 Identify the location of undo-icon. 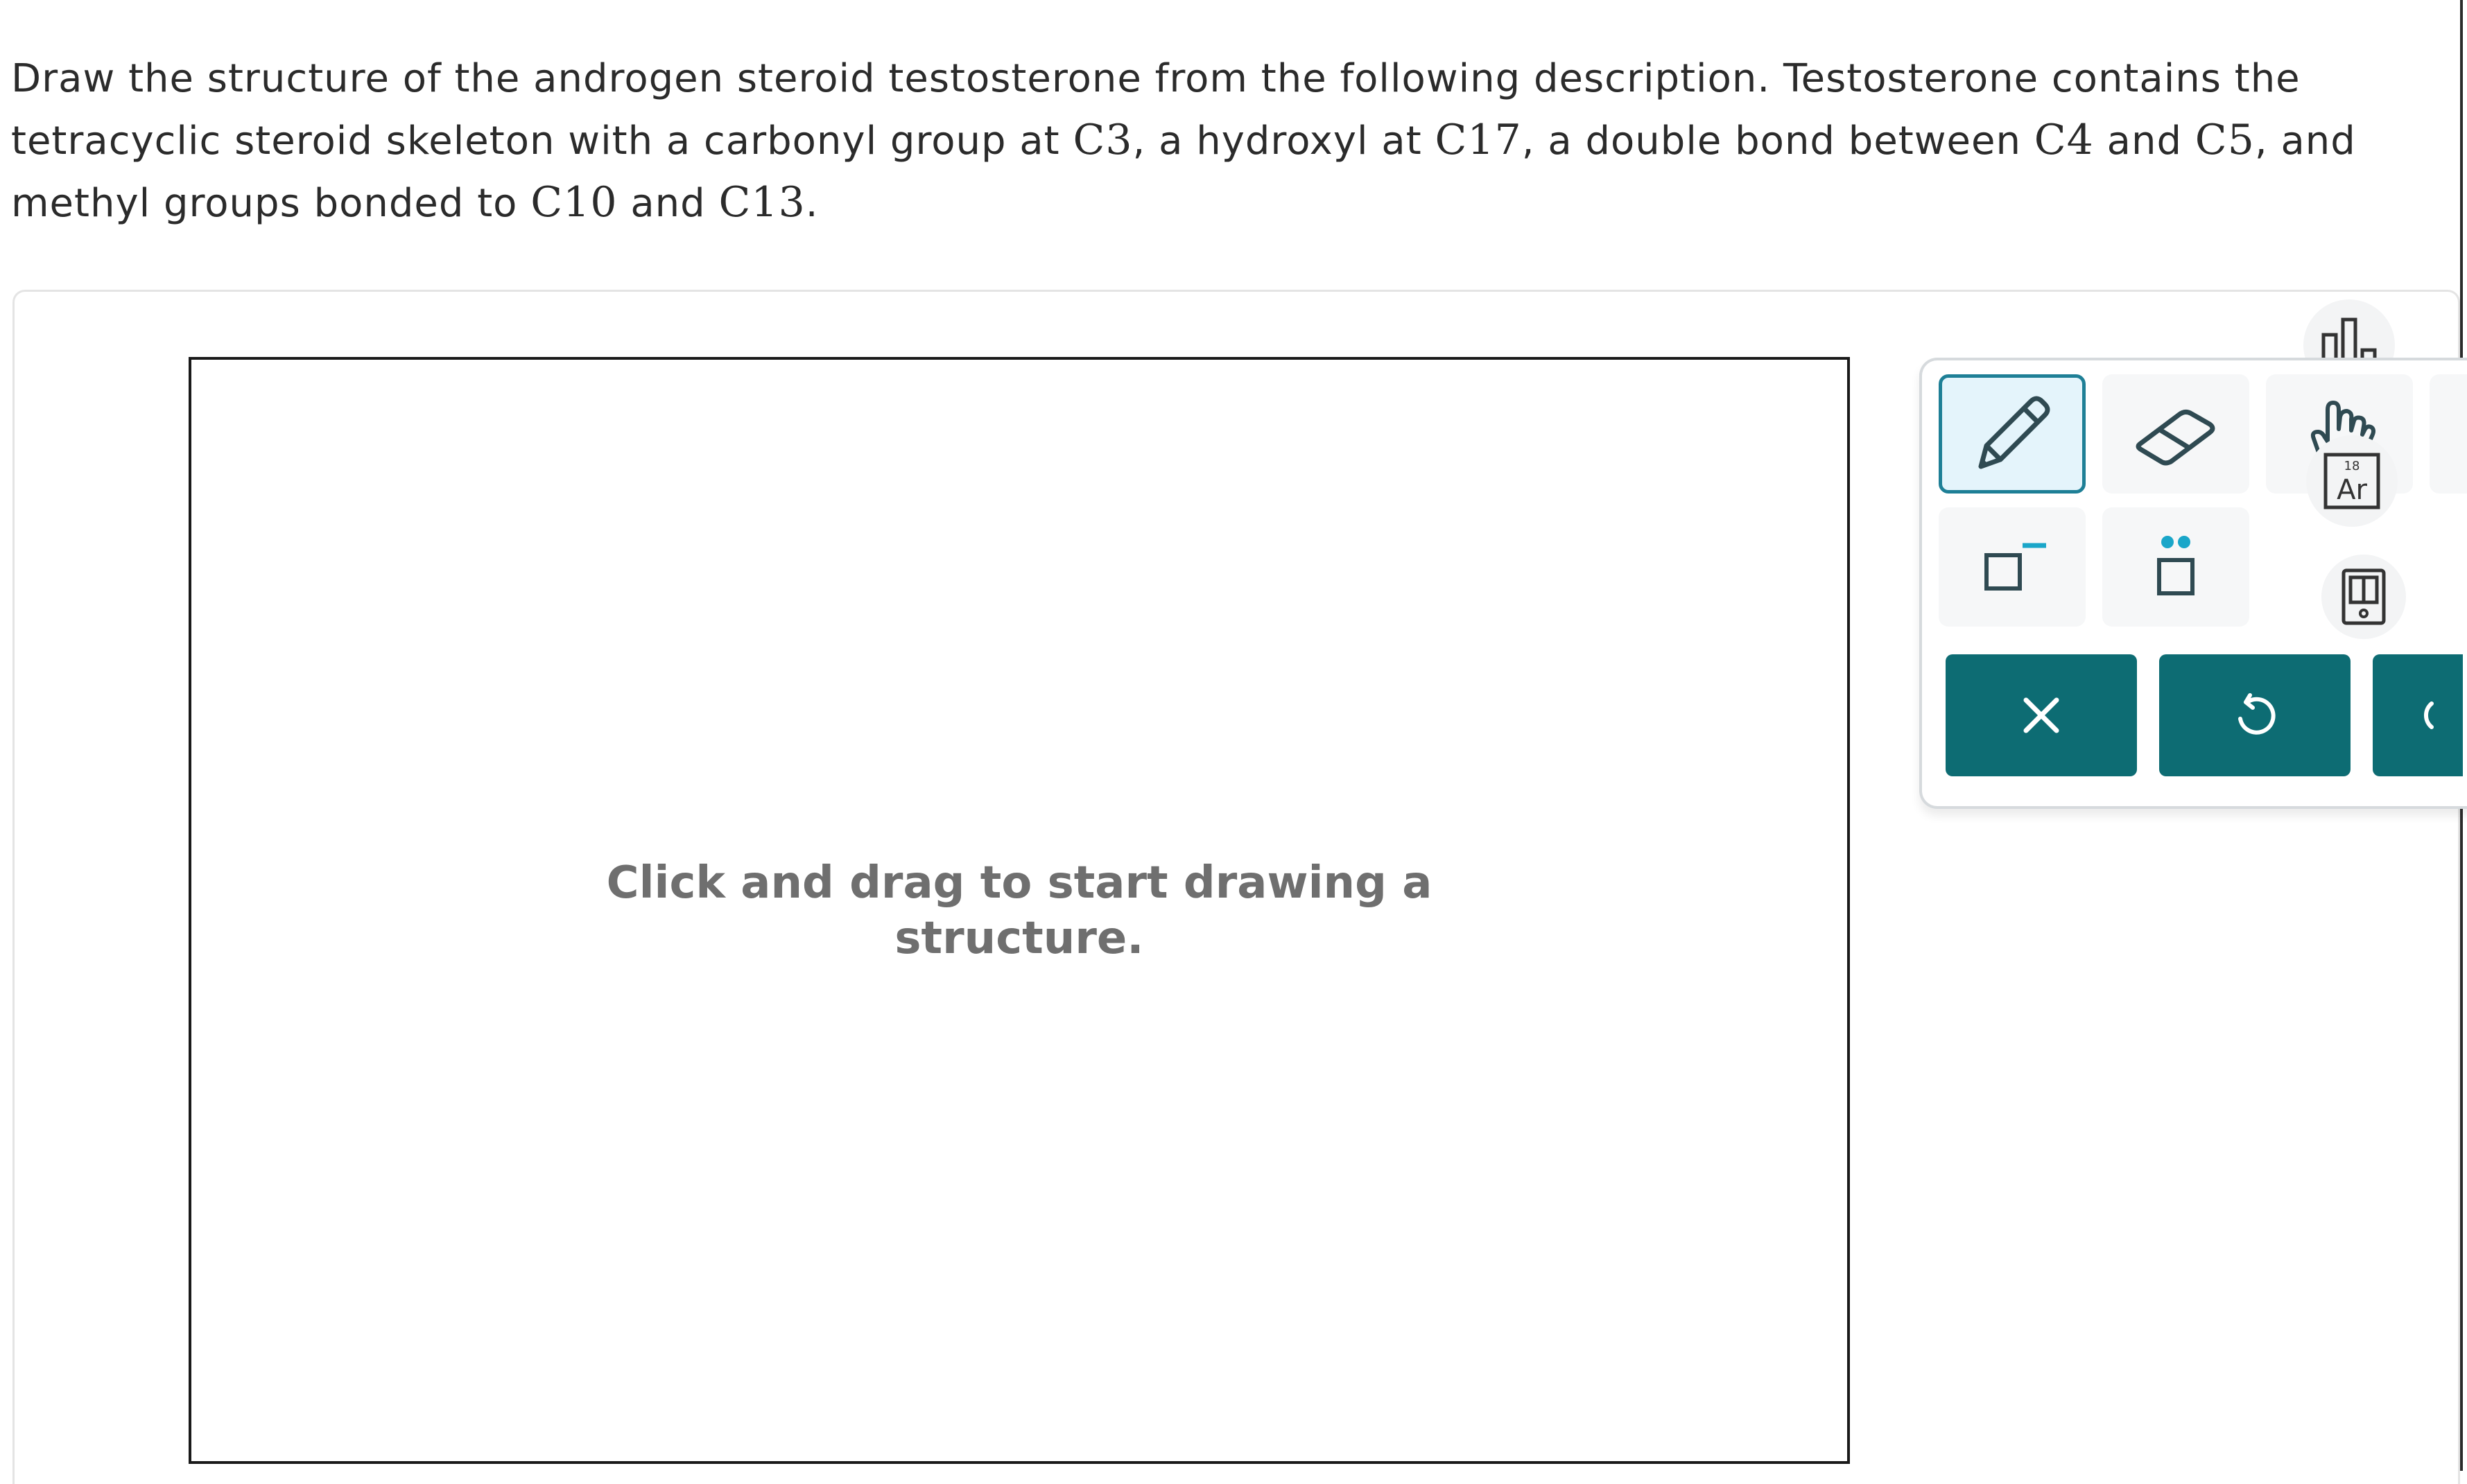
(2257, 714).